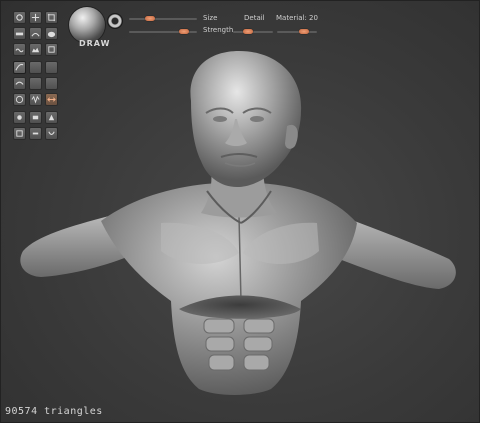 Image resolution: width=480 pixels, height=423 pixels. What do you see at coordinates (51, 117) in the screenshot?
I see `brush-c-icon` at bounding box center [51, 117].